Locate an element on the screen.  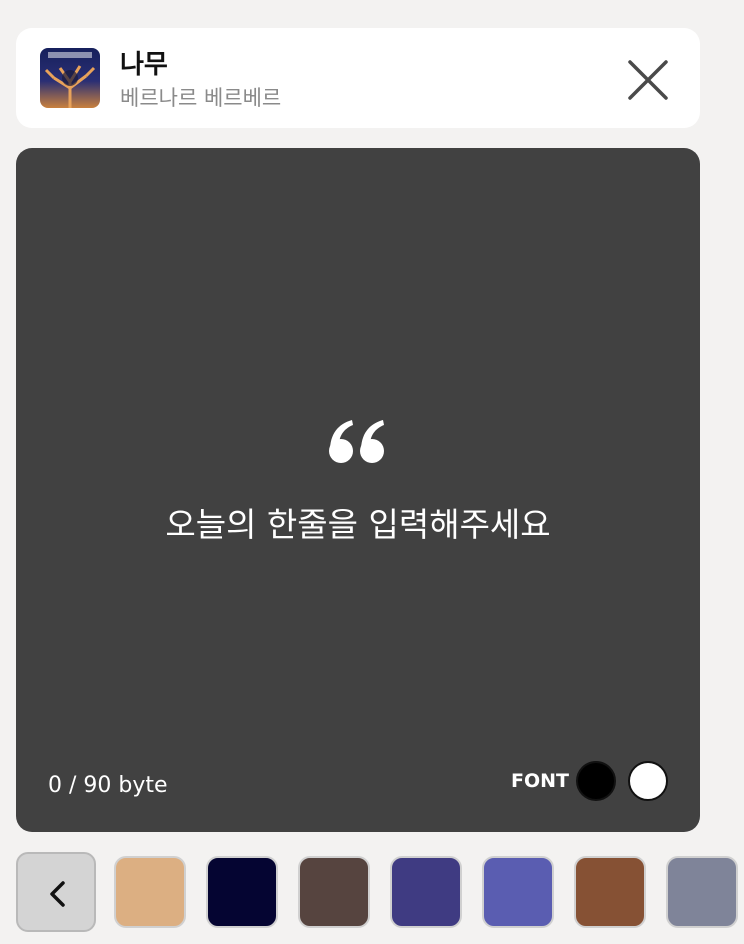
book-header: 나무 베르나르 베르베르 is located at coordinates (358, 78).